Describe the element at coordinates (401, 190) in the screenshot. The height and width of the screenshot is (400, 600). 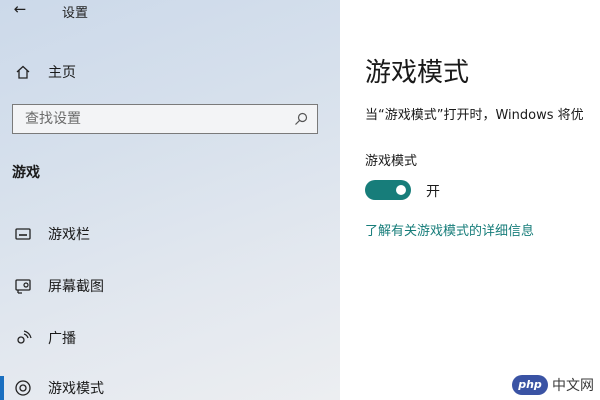
I see `toggle-knob` at that location.